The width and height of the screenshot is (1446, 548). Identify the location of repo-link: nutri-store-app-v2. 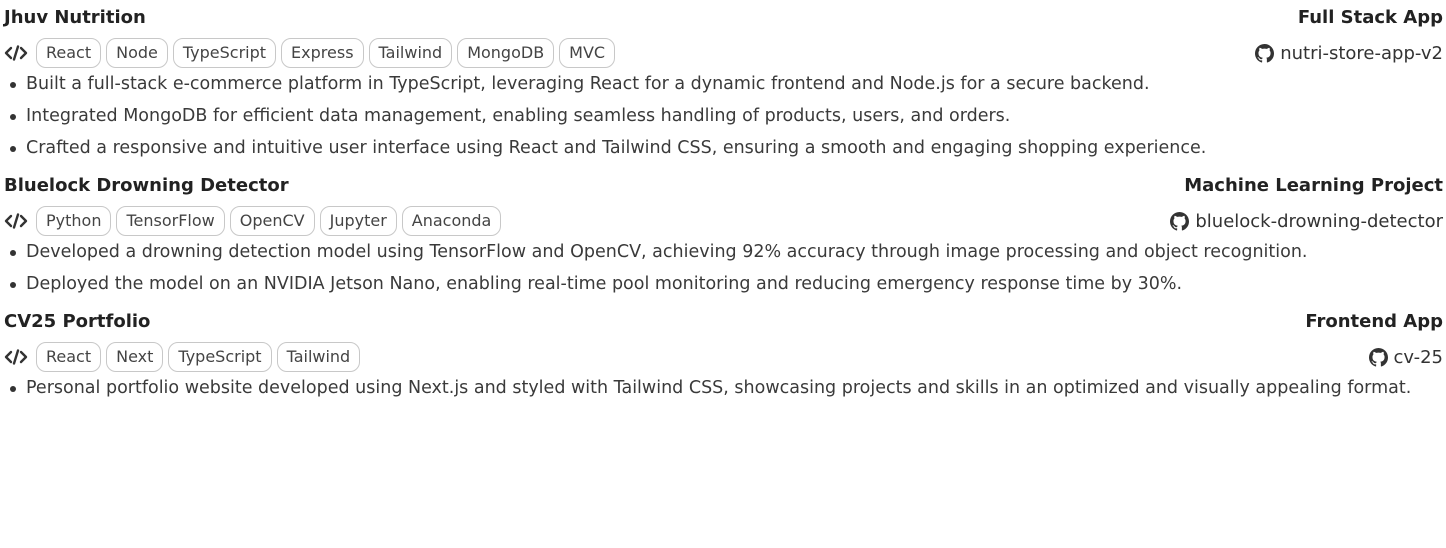
(1349, 53).